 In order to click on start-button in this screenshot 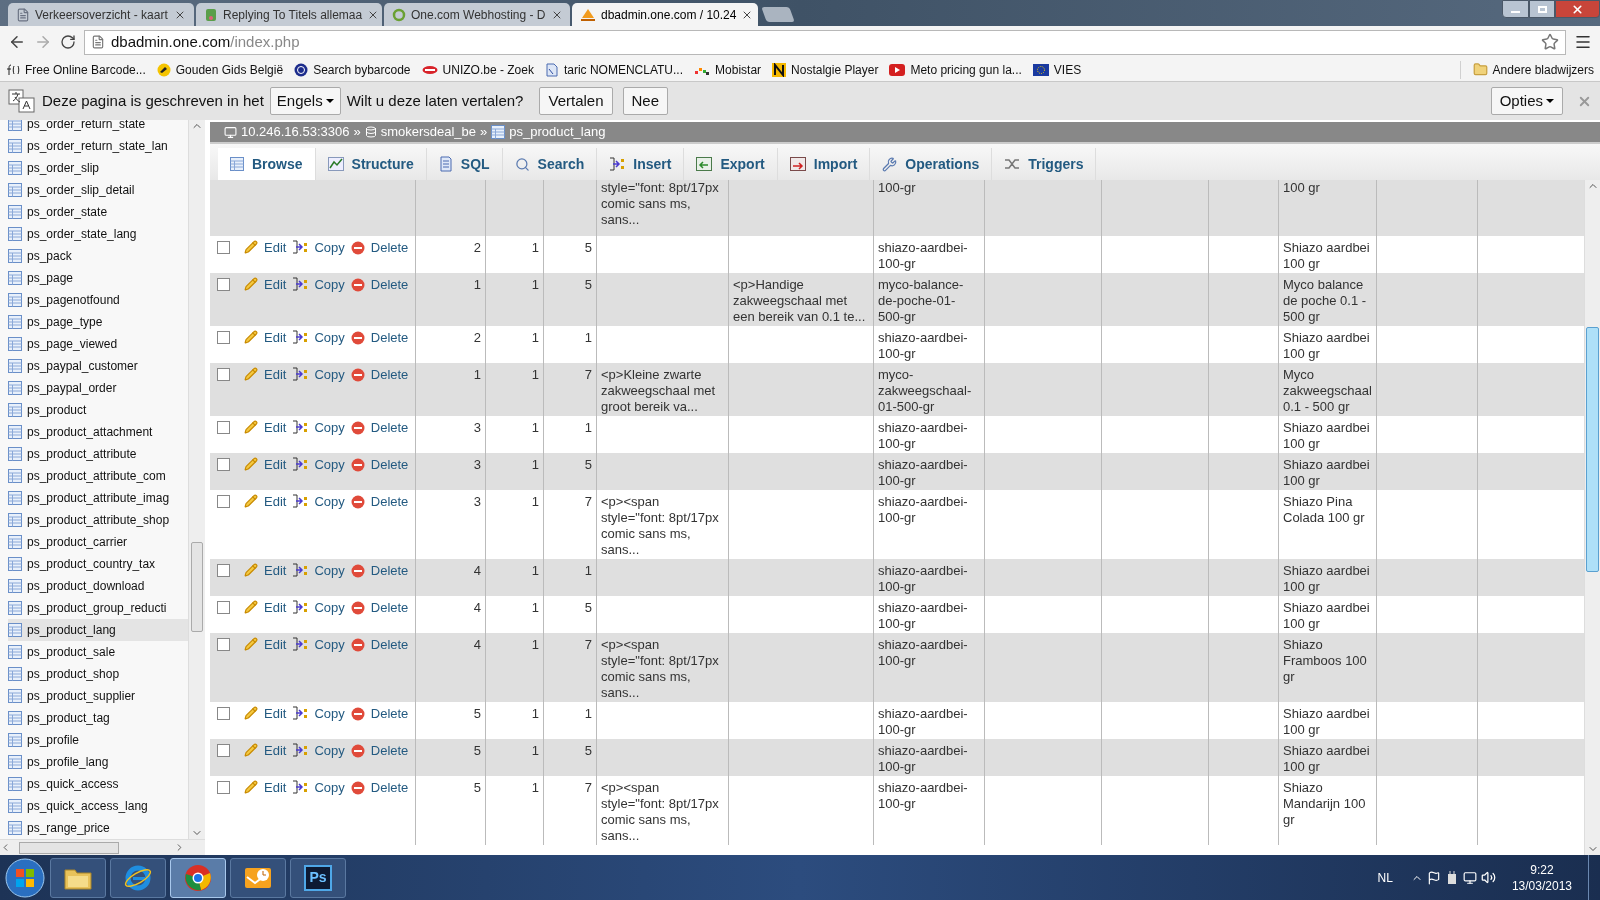, I will do `click(25, 877)`.